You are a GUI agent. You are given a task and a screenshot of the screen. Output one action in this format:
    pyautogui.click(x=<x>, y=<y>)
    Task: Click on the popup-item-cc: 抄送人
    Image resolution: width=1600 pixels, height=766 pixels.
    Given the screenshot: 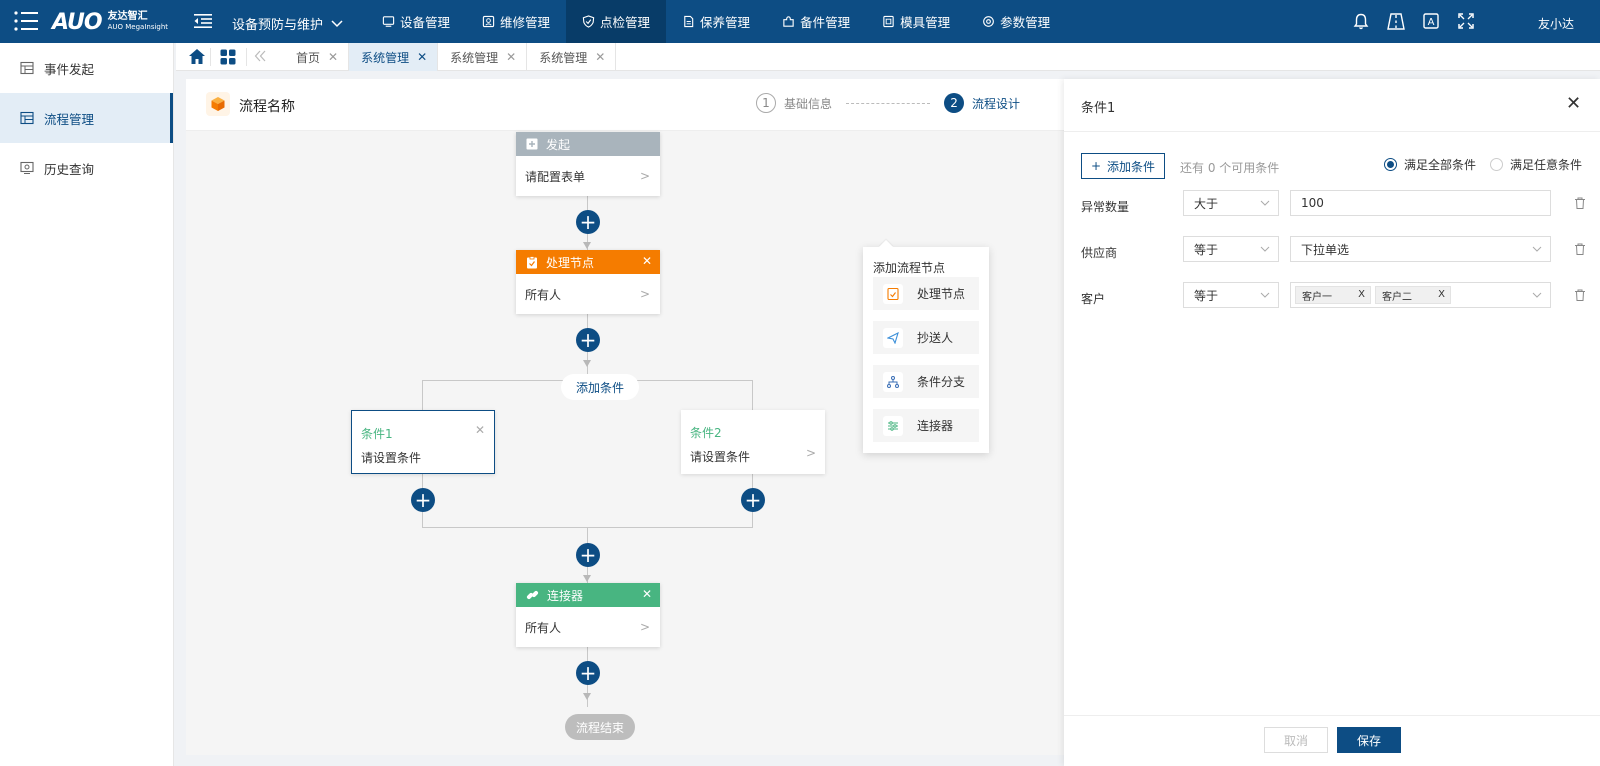 What is the action you would take?
    pyautogui.click(x=926, y=337)
    